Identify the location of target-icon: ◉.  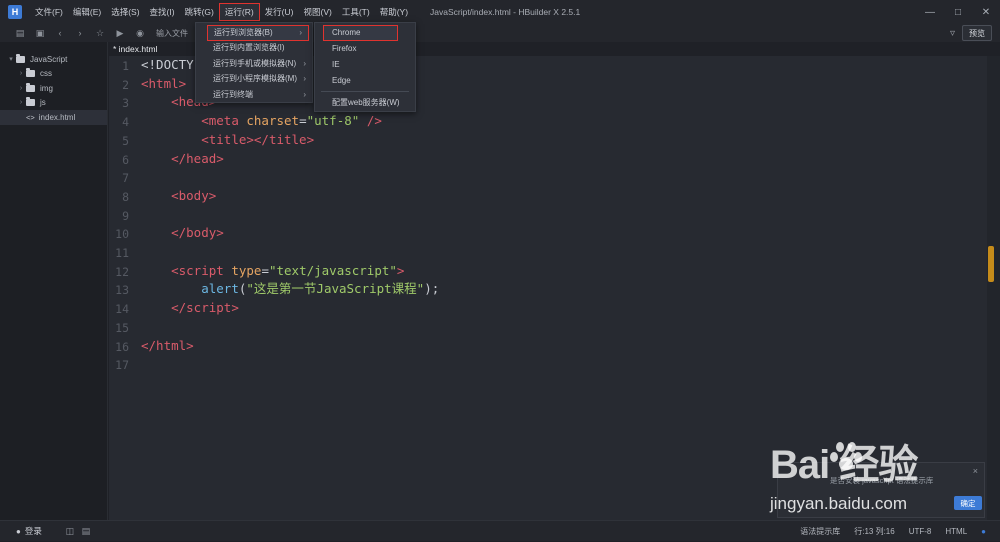
(140, 33).